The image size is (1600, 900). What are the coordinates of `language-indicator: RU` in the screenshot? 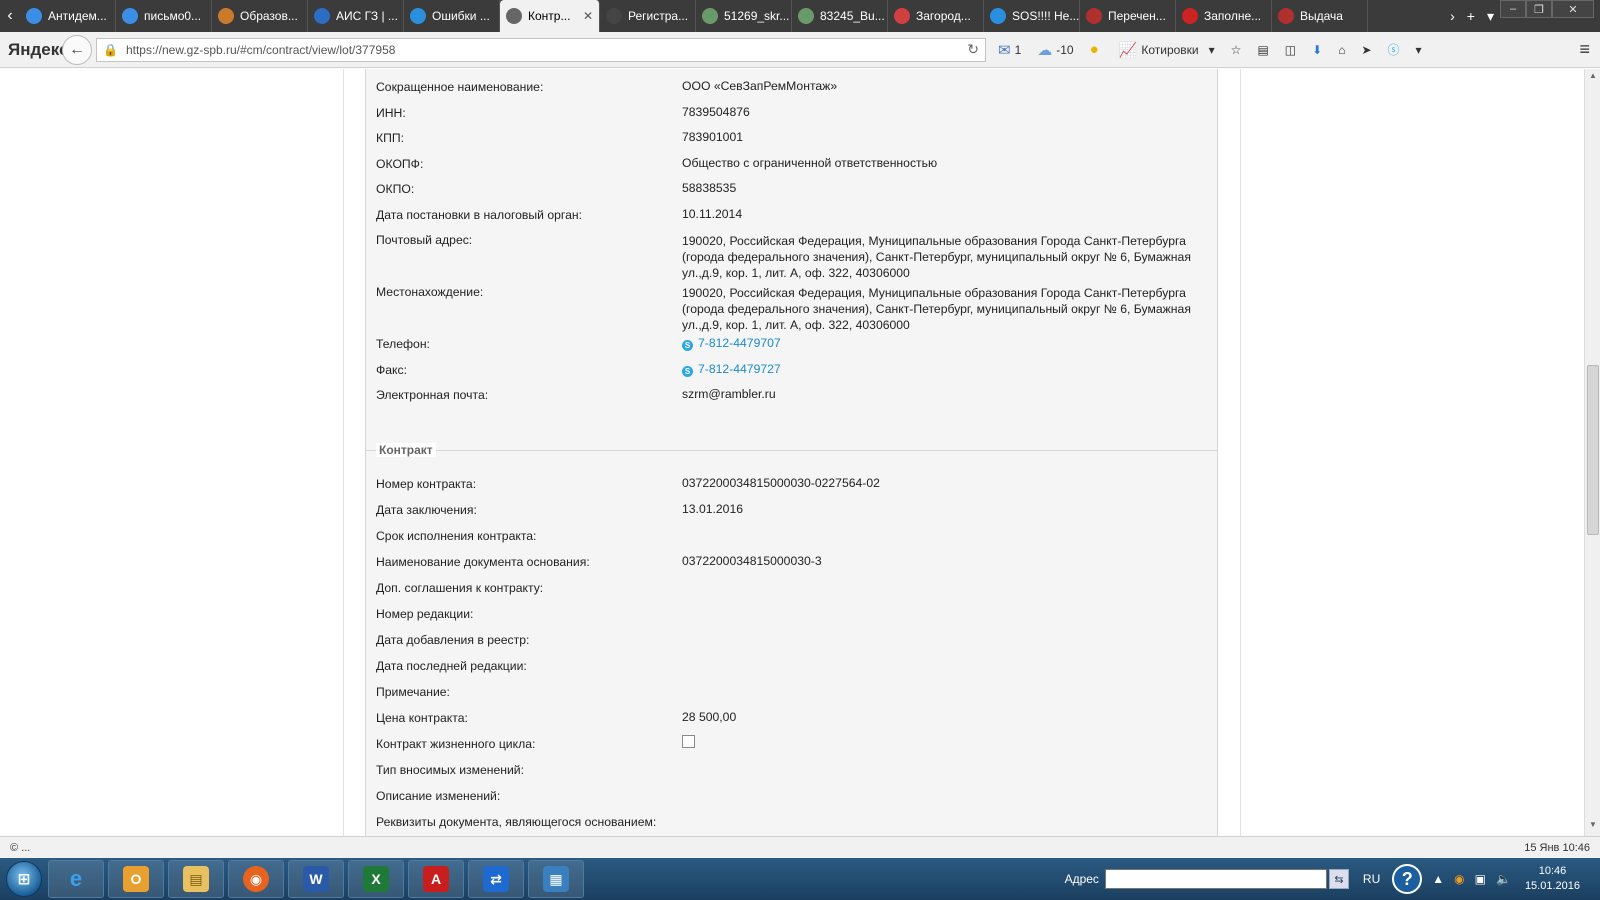 It's located at (1371, 879).